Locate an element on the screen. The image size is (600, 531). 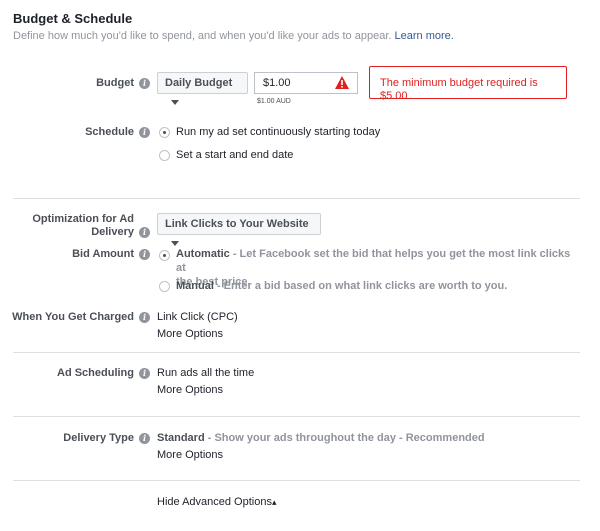
bid-automatic-radio is located at coordinates (164, 255).